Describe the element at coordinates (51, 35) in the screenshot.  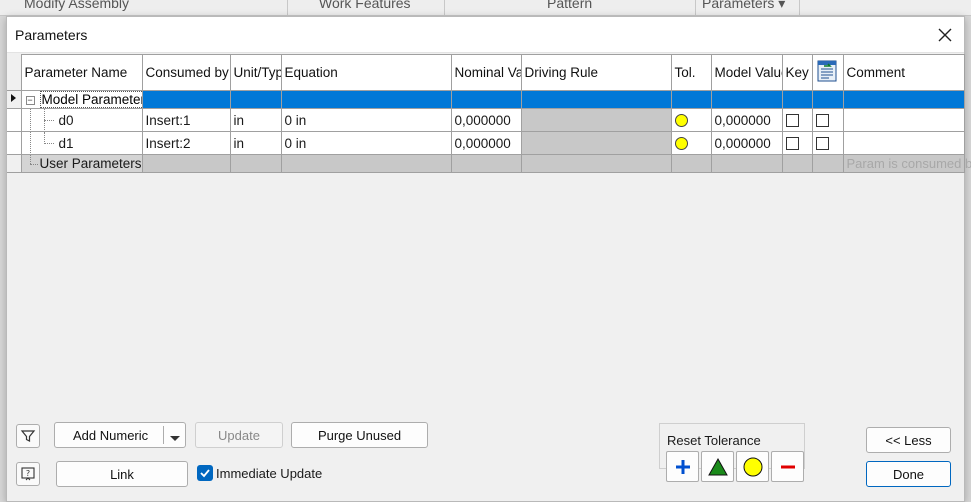
I see `dialog-title: Parameters` at that location.